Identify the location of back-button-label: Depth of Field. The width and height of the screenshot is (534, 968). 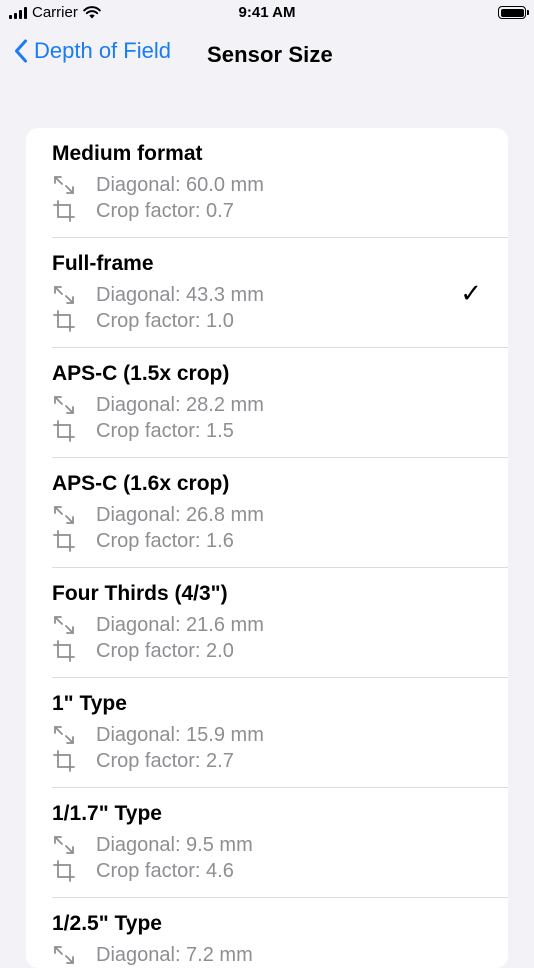
(102, 50).